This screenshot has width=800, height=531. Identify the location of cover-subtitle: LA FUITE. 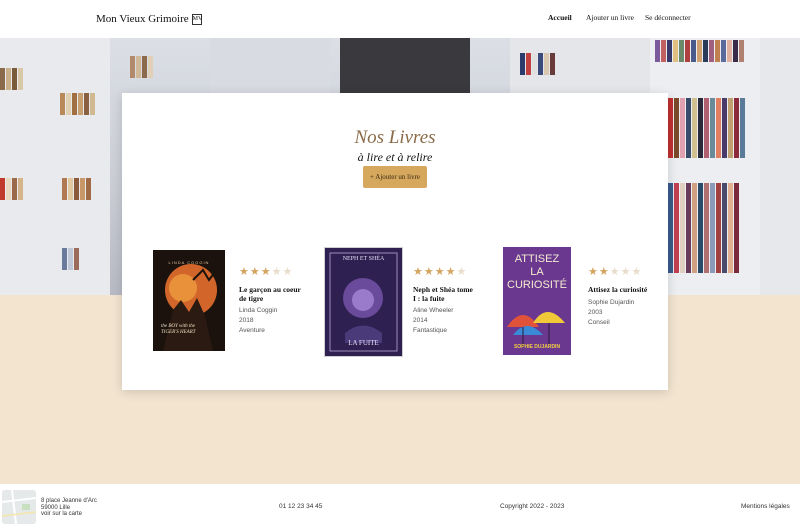
(363, 343).